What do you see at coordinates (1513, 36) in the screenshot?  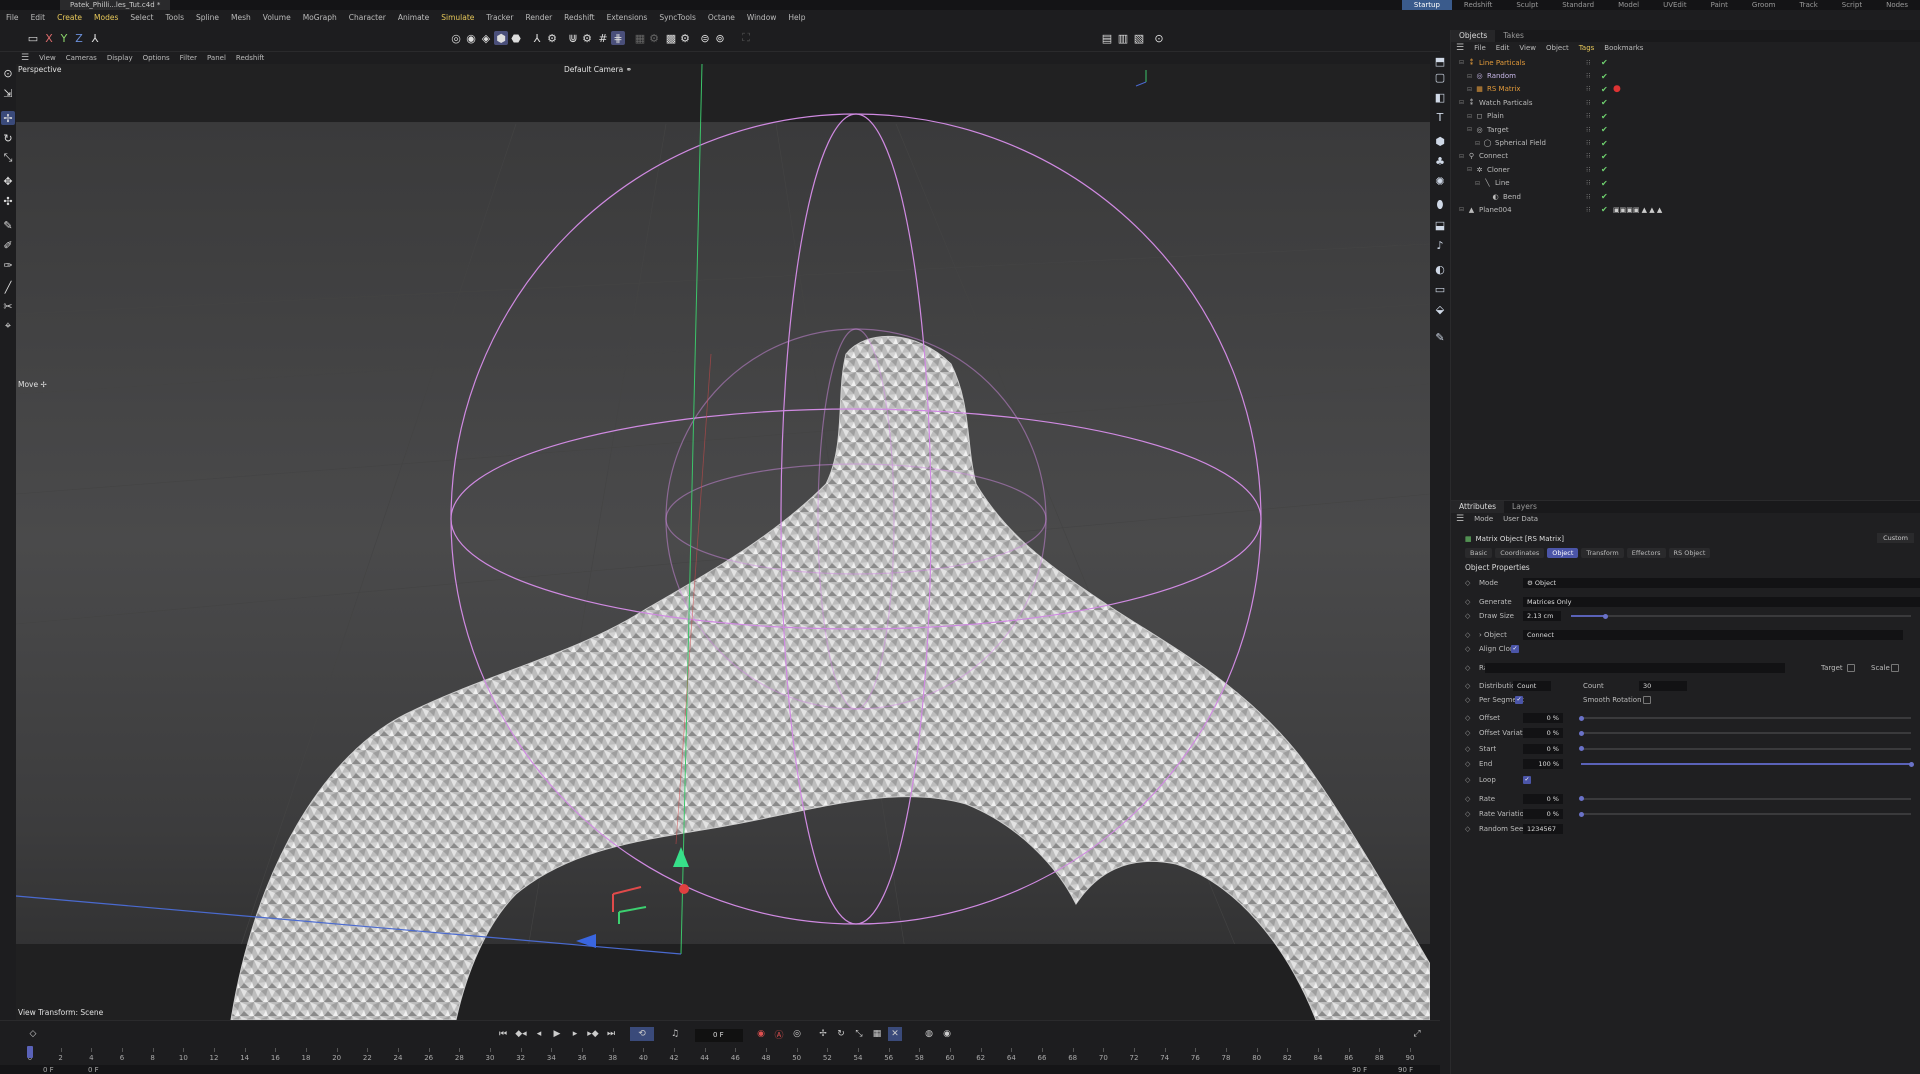 I see `tab-takes: Takes` at bounding box center [1513, 36].